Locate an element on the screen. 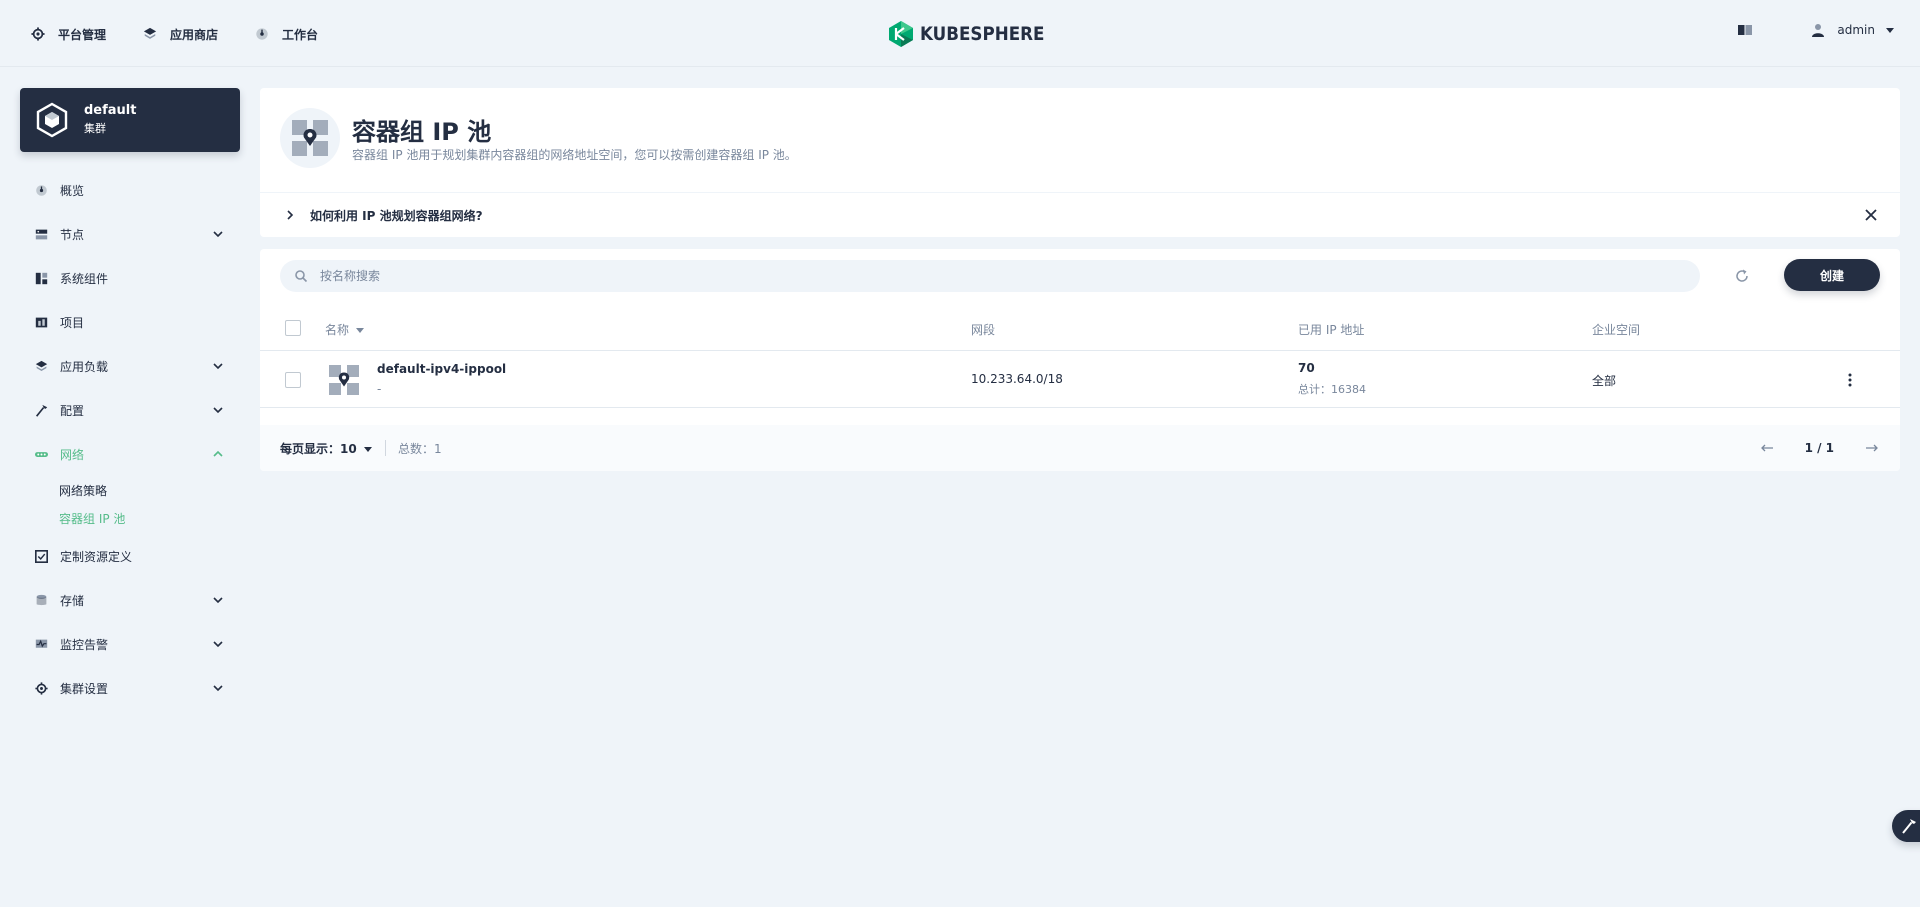  sidebar-item-label: 应用负载 is located at coordinates (84, 366).